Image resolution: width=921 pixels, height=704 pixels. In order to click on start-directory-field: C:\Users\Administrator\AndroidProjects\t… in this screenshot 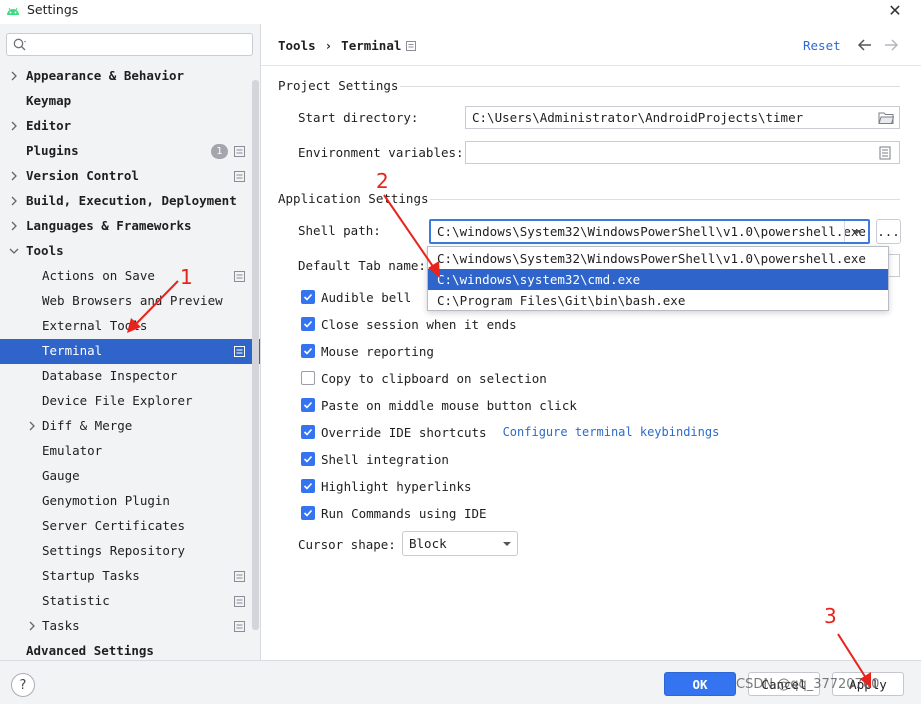, I will do `click(682, 117)`.